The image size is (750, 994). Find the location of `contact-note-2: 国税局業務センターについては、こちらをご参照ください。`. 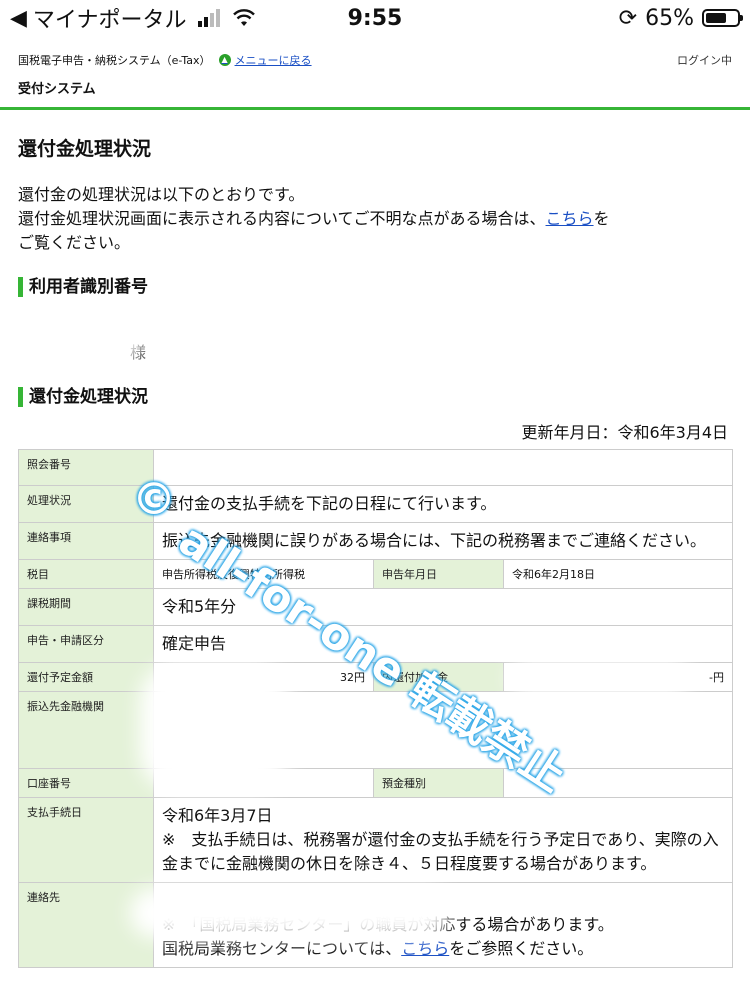

contact-note-2: 国税局業務センターについては、こちらをご参照ください。 is located at coordinates (378, 948).